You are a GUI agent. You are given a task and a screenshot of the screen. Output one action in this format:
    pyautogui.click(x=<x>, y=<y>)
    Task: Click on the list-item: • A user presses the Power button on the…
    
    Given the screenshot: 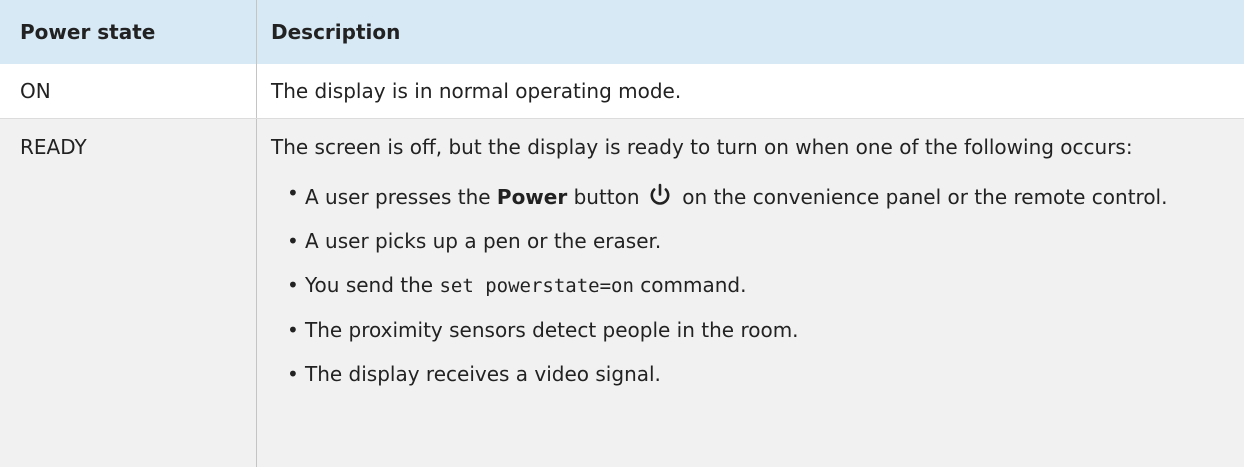 What is the action you would take?
    pyautogui.click(x=737, y=197)
    